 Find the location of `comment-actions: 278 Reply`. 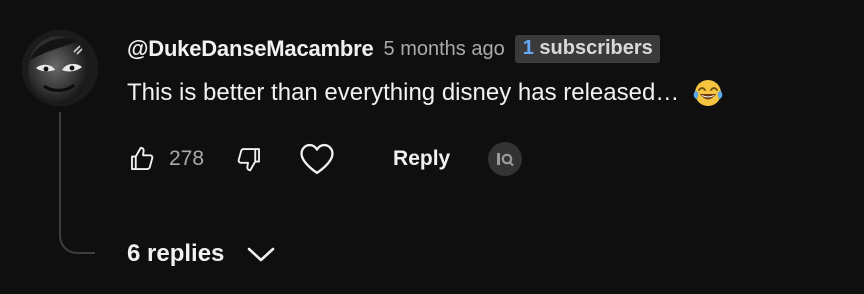

comment-actions: 278 Reply is located at coordinates (325, 159).